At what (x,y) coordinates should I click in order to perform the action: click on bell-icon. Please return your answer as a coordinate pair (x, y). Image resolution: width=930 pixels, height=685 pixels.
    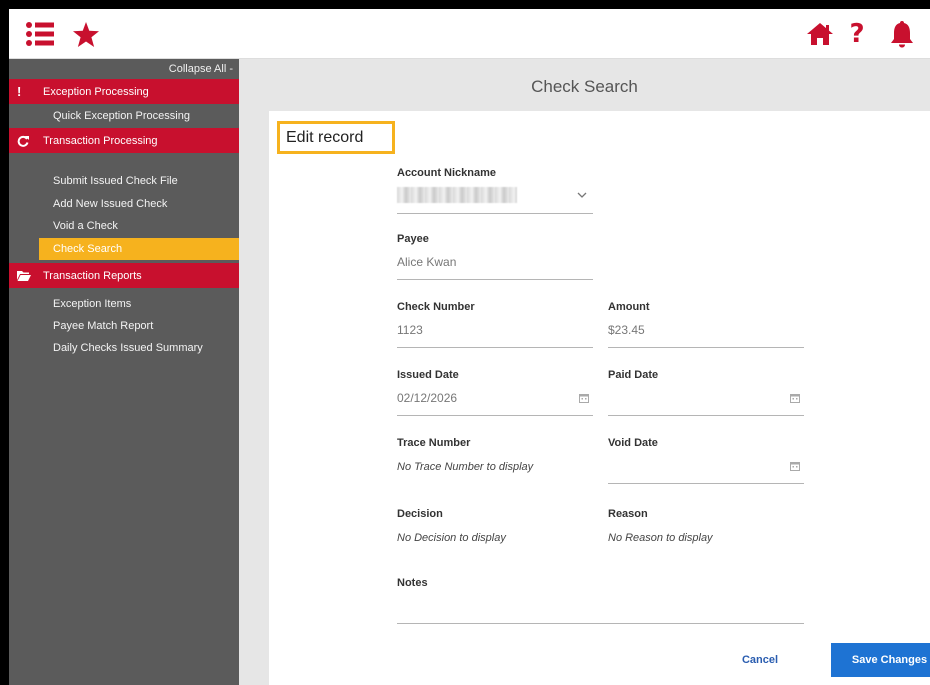
    Looking at the image, I should click on (902, 34).